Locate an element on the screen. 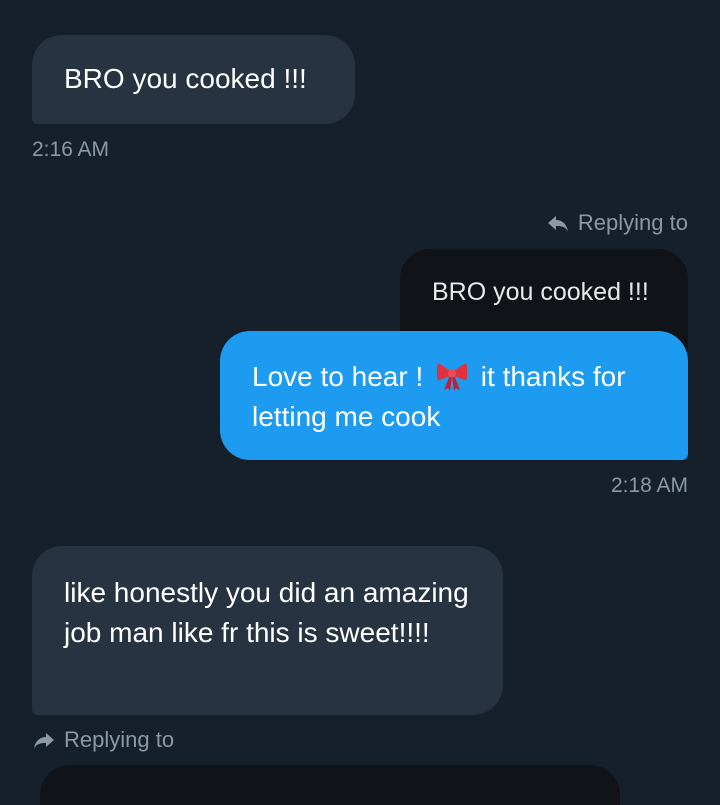 The image size is (720, 805). message-timestamp: 2:18 AM is located at coordinates (649, 485).